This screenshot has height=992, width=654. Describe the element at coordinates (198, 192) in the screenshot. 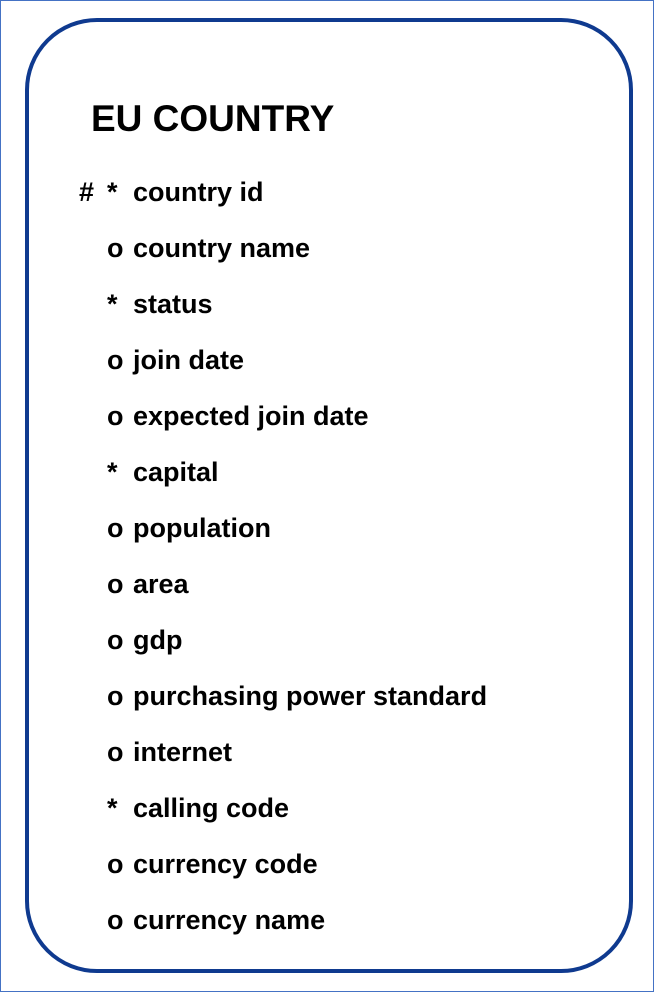

I see `attribute-name: country id` at that location.